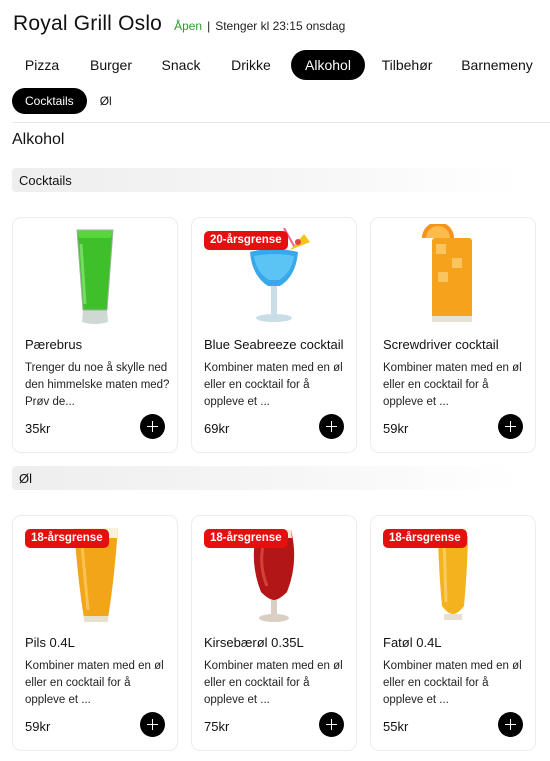  What do you see at coordinates (111, 65) in the screenshot?
I see `tab-burger: Burger` at bounding box center [111, 65].